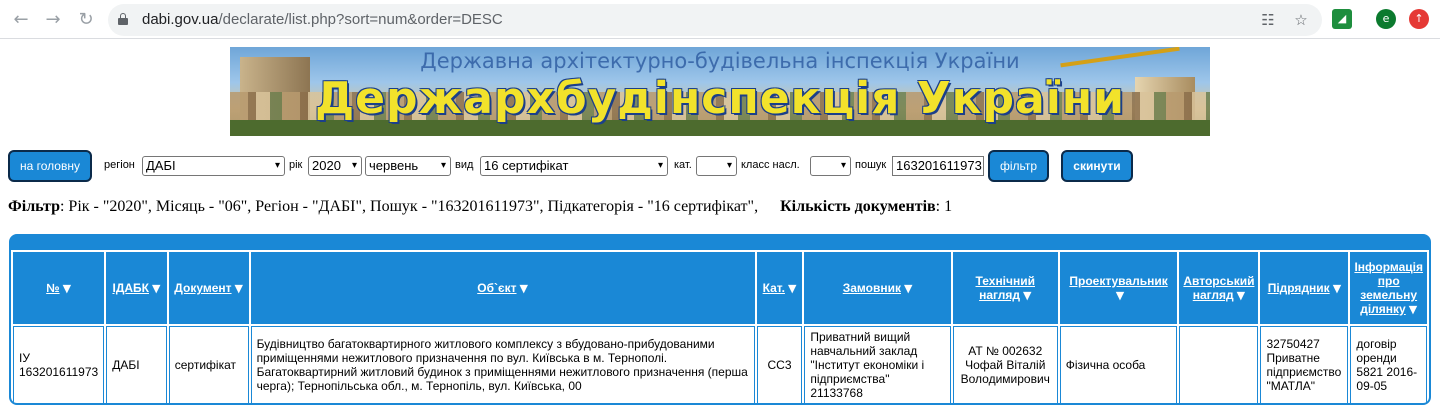  What do you see at coordinates (877, 288) in the screenshot?
I see `column-header-customer: Замовник ▼` at bounding box center [877, 288].